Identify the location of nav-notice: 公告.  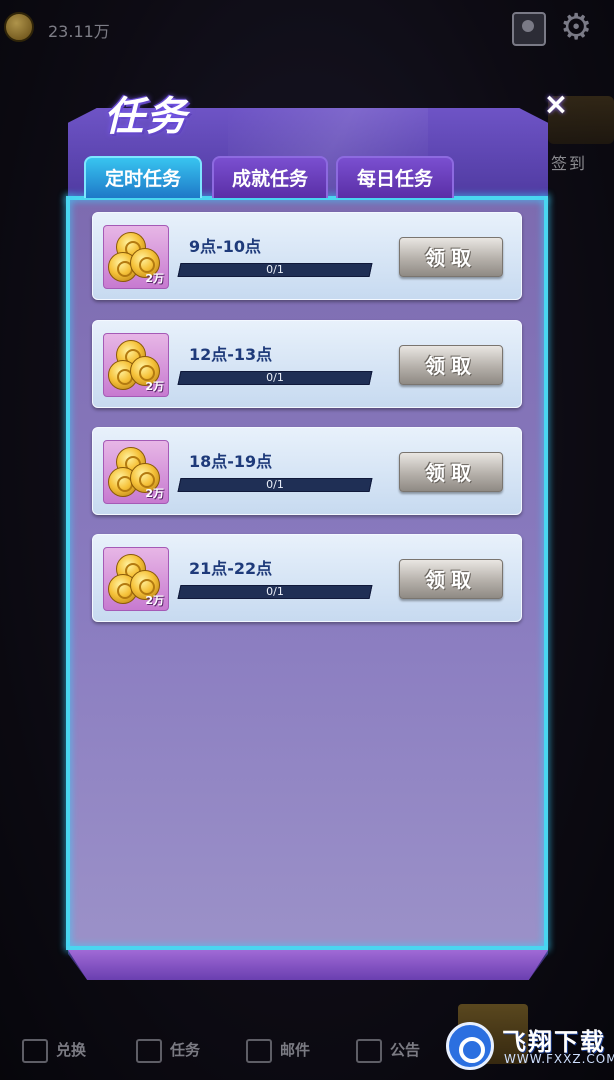
(388, 1050).